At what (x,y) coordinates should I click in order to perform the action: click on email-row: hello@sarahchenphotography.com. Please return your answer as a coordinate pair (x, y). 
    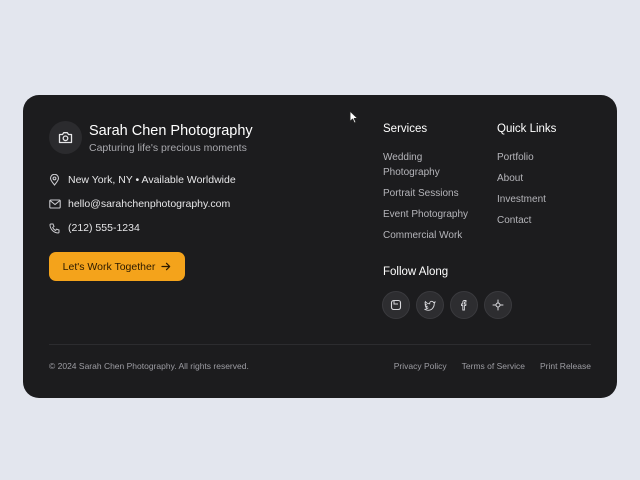
    Looking at the image, I should click on (142, 204).